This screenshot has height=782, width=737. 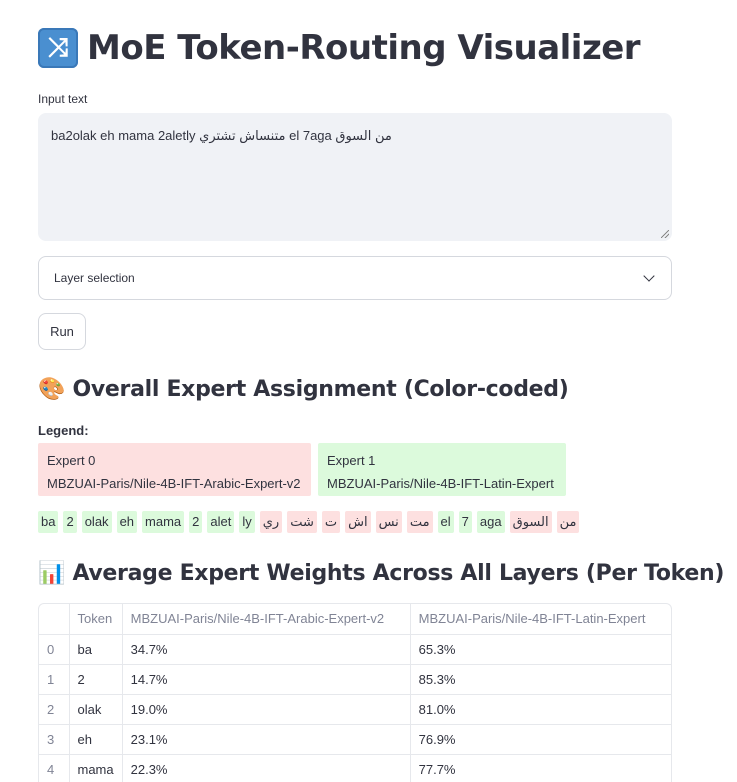 What do you see at coordinates (540, 619) in the screenshot?
I see `column-header-latin-expert: MBZUAI-Paris/Nile-4B-IFT-Latin-Expert` at bounding box center [540, 619].